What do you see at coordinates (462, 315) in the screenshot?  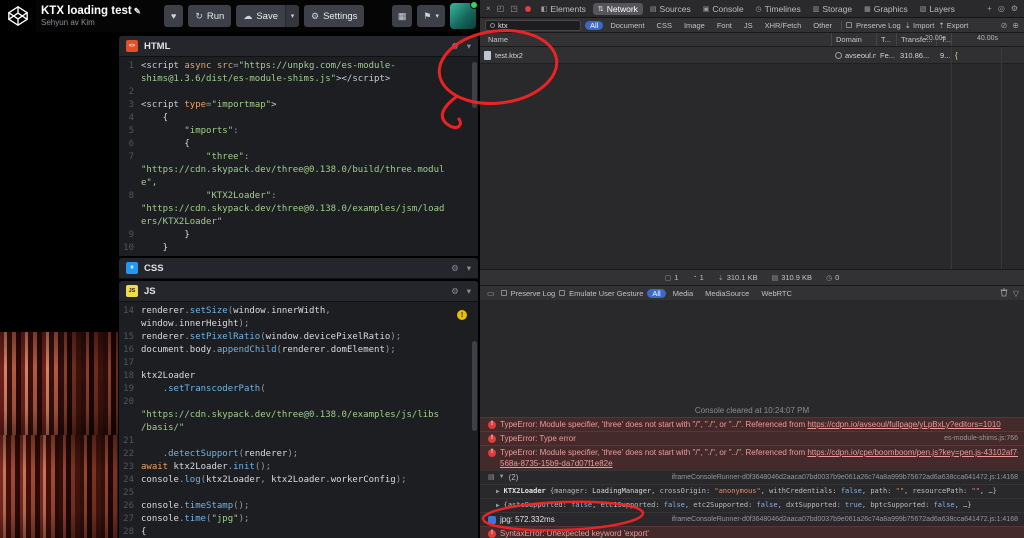 I see `lint-warning-icon: !` at bounding box center [462, 315].